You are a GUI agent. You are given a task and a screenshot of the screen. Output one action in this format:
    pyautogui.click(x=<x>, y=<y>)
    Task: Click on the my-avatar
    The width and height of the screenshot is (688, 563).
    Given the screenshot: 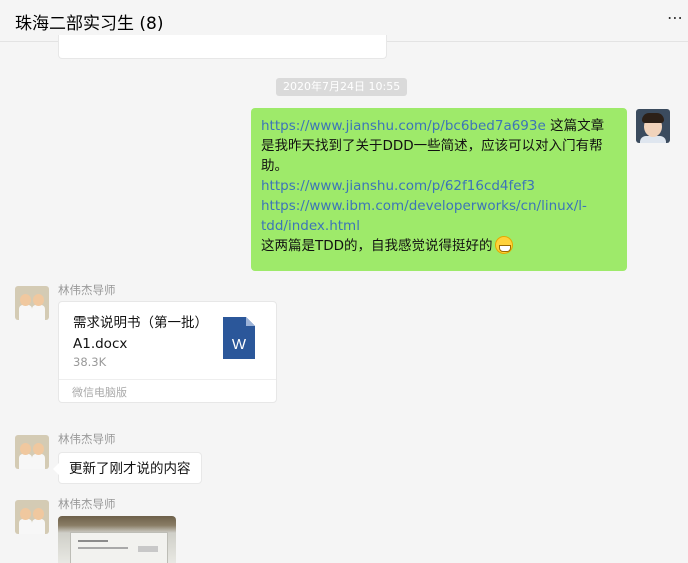 What is the action you would take?
    pyautogui.click(x=653, y=126)
    